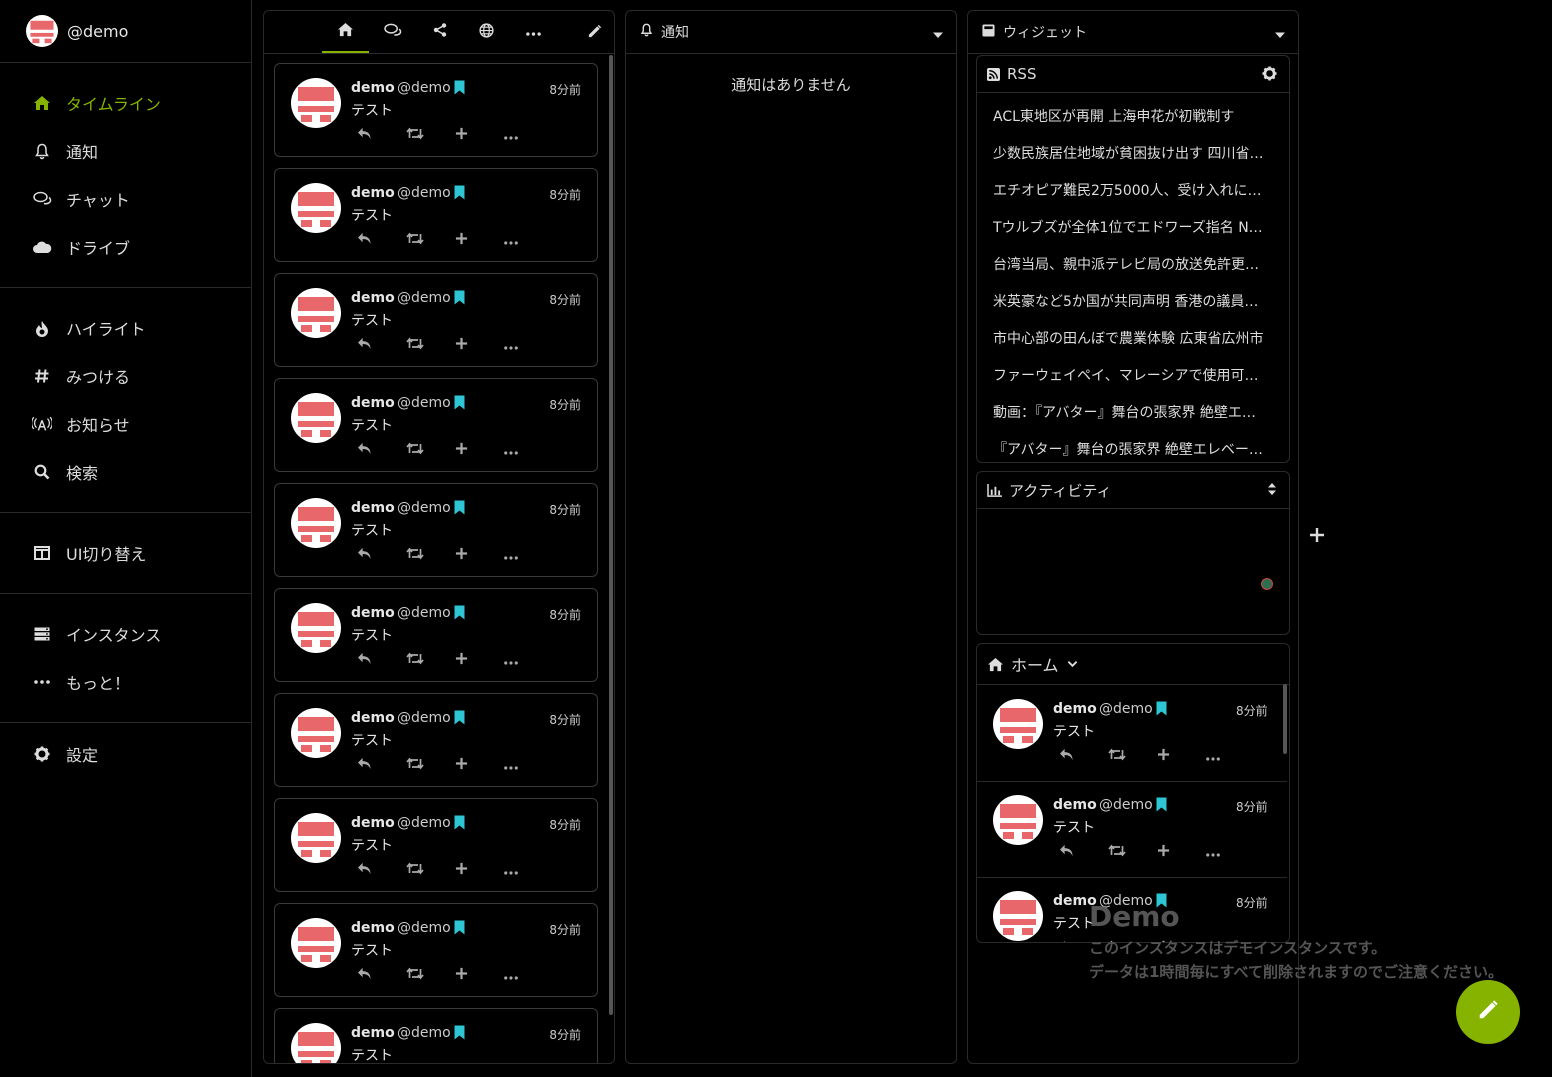 The width and height of the screenshot is (1552, 1077). I want to click on gear-icon, so click(1269, 73).